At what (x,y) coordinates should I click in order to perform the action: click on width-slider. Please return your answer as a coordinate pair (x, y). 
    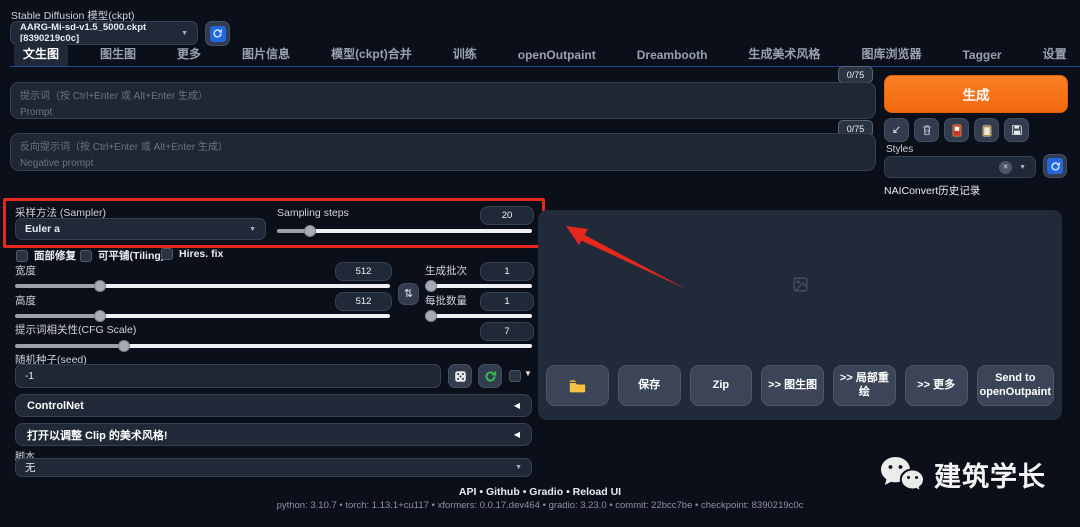
    Looking at the image, I should click on (202, 285).